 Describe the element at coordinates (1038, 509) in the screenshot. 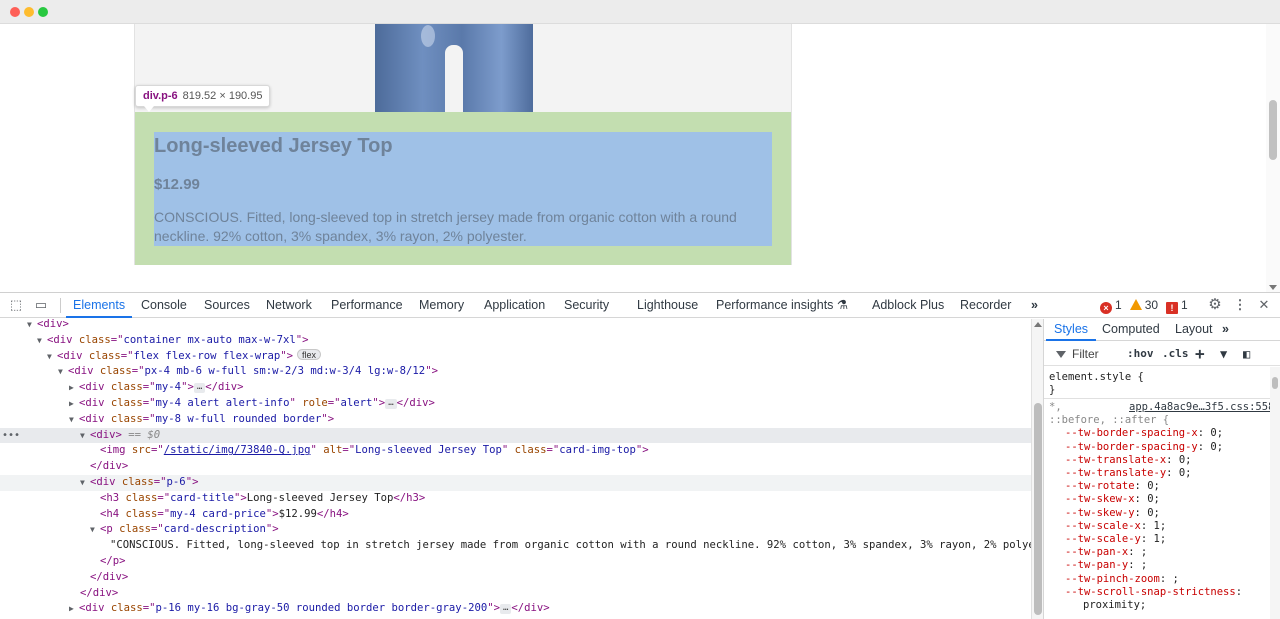

I see `elements-scrollbar-thumb` at that location.